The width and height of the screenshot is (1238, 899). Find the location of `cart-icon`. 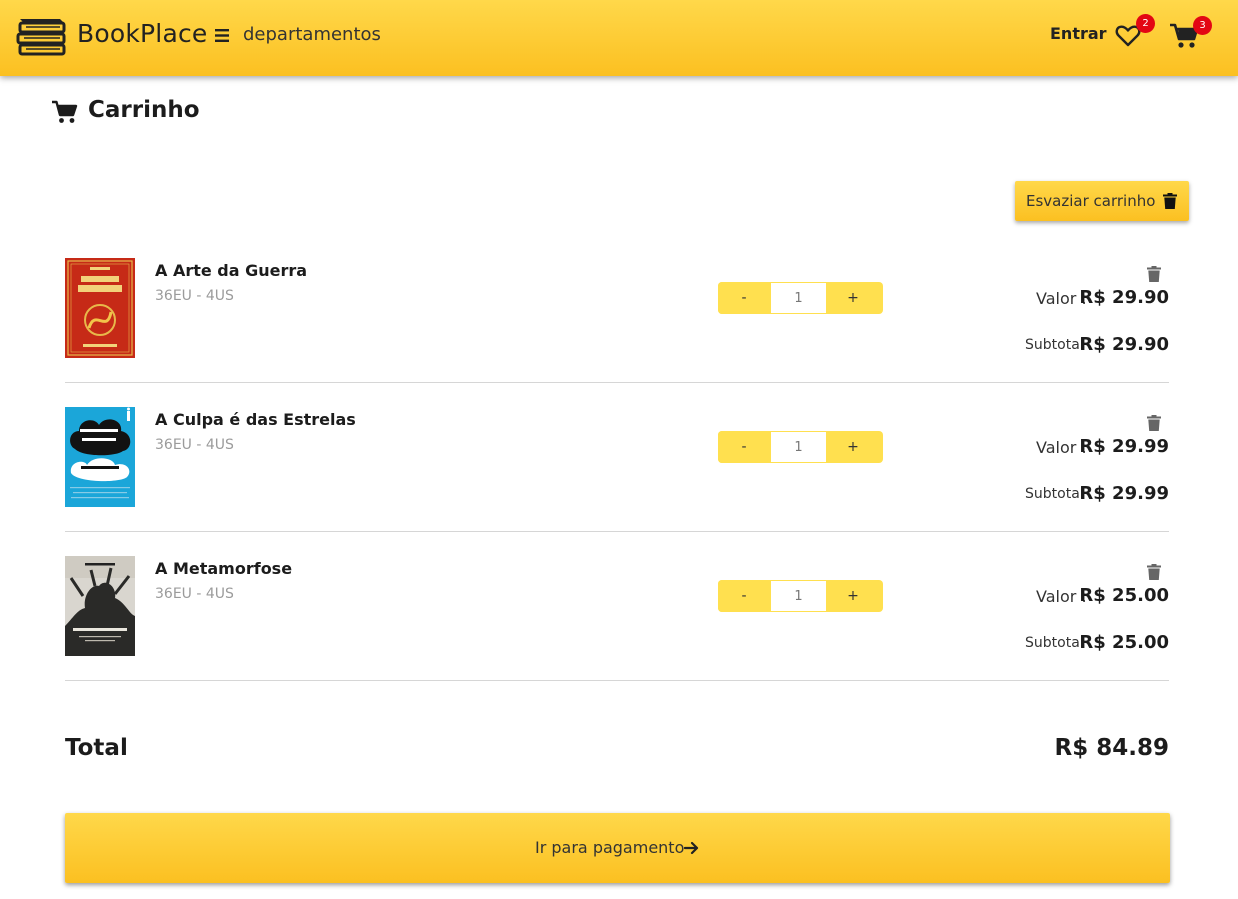

cart-icon is located at coordinates (65, 111).